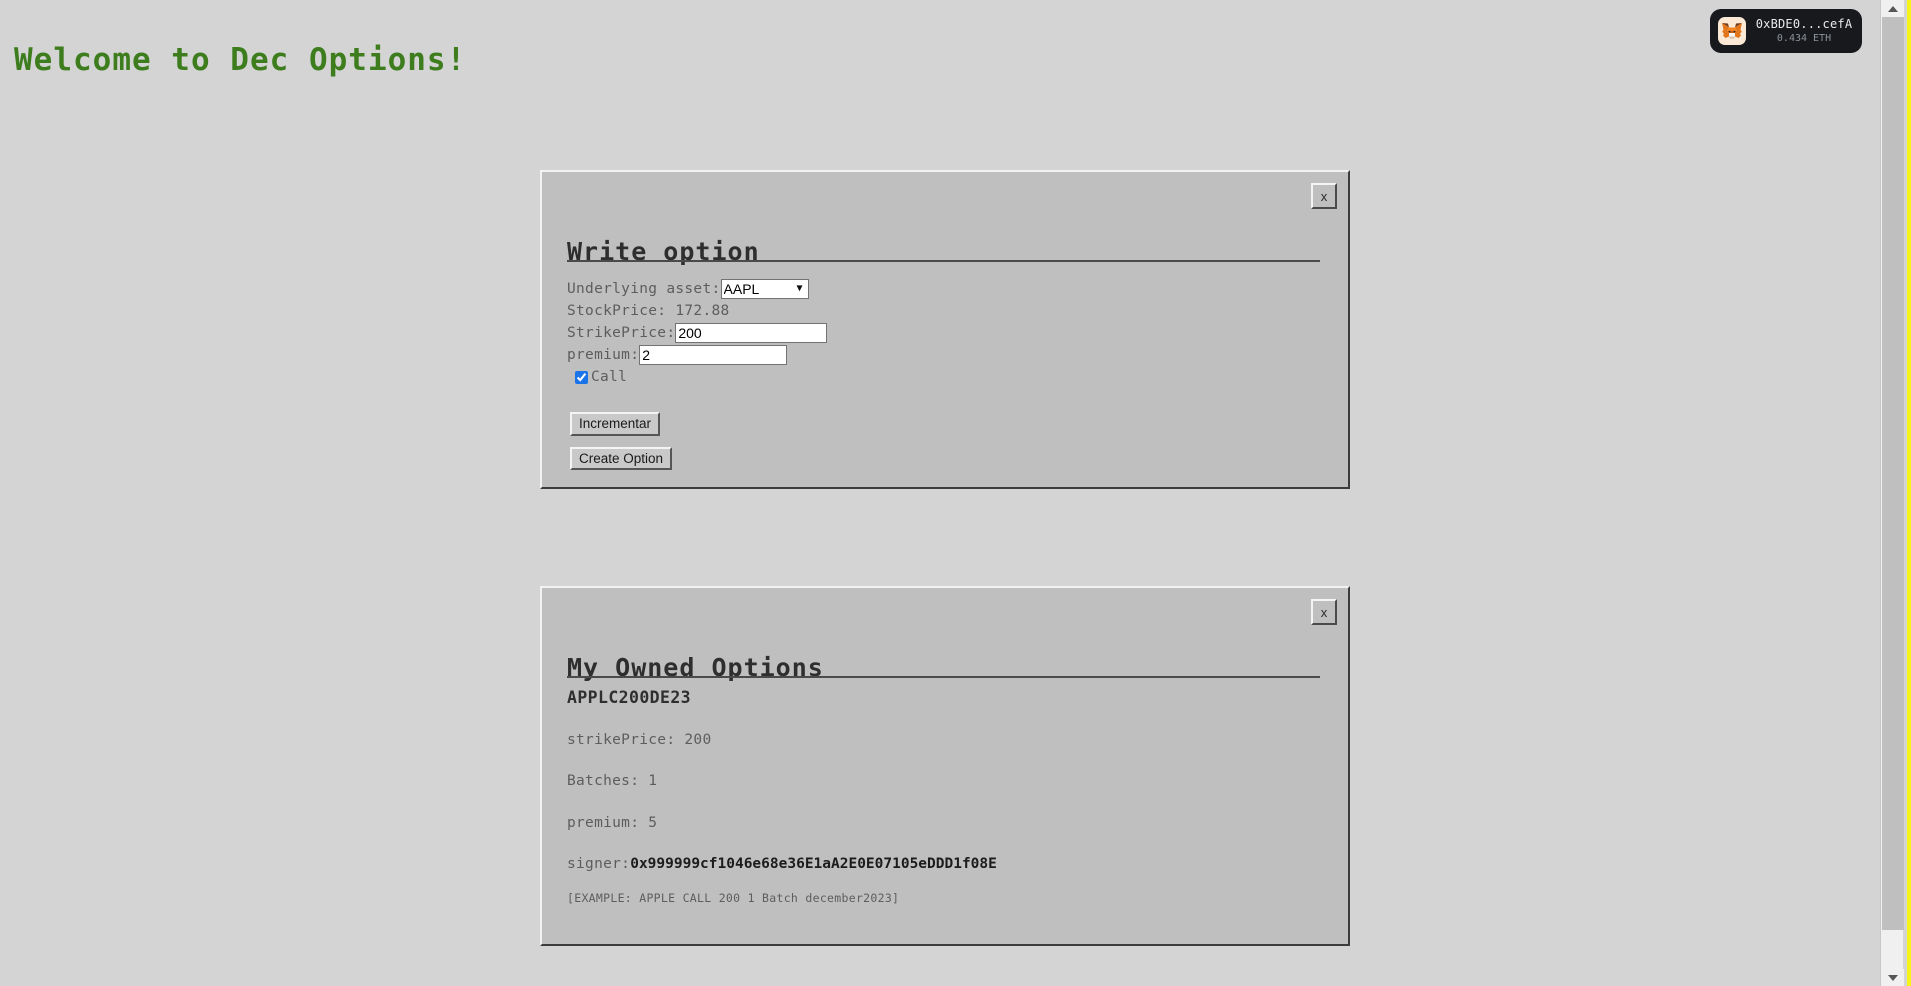 The image size is (1911, 986). Describe the element at coordinates (615, 424) in the screenshot. I see `incrementar-button: Incrementar` at that location.